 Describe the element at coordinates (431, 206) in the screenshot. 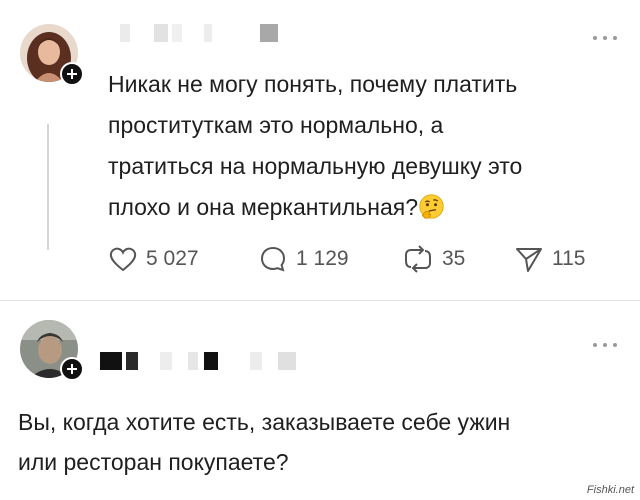

I see `thinking-face-icon` at that location.